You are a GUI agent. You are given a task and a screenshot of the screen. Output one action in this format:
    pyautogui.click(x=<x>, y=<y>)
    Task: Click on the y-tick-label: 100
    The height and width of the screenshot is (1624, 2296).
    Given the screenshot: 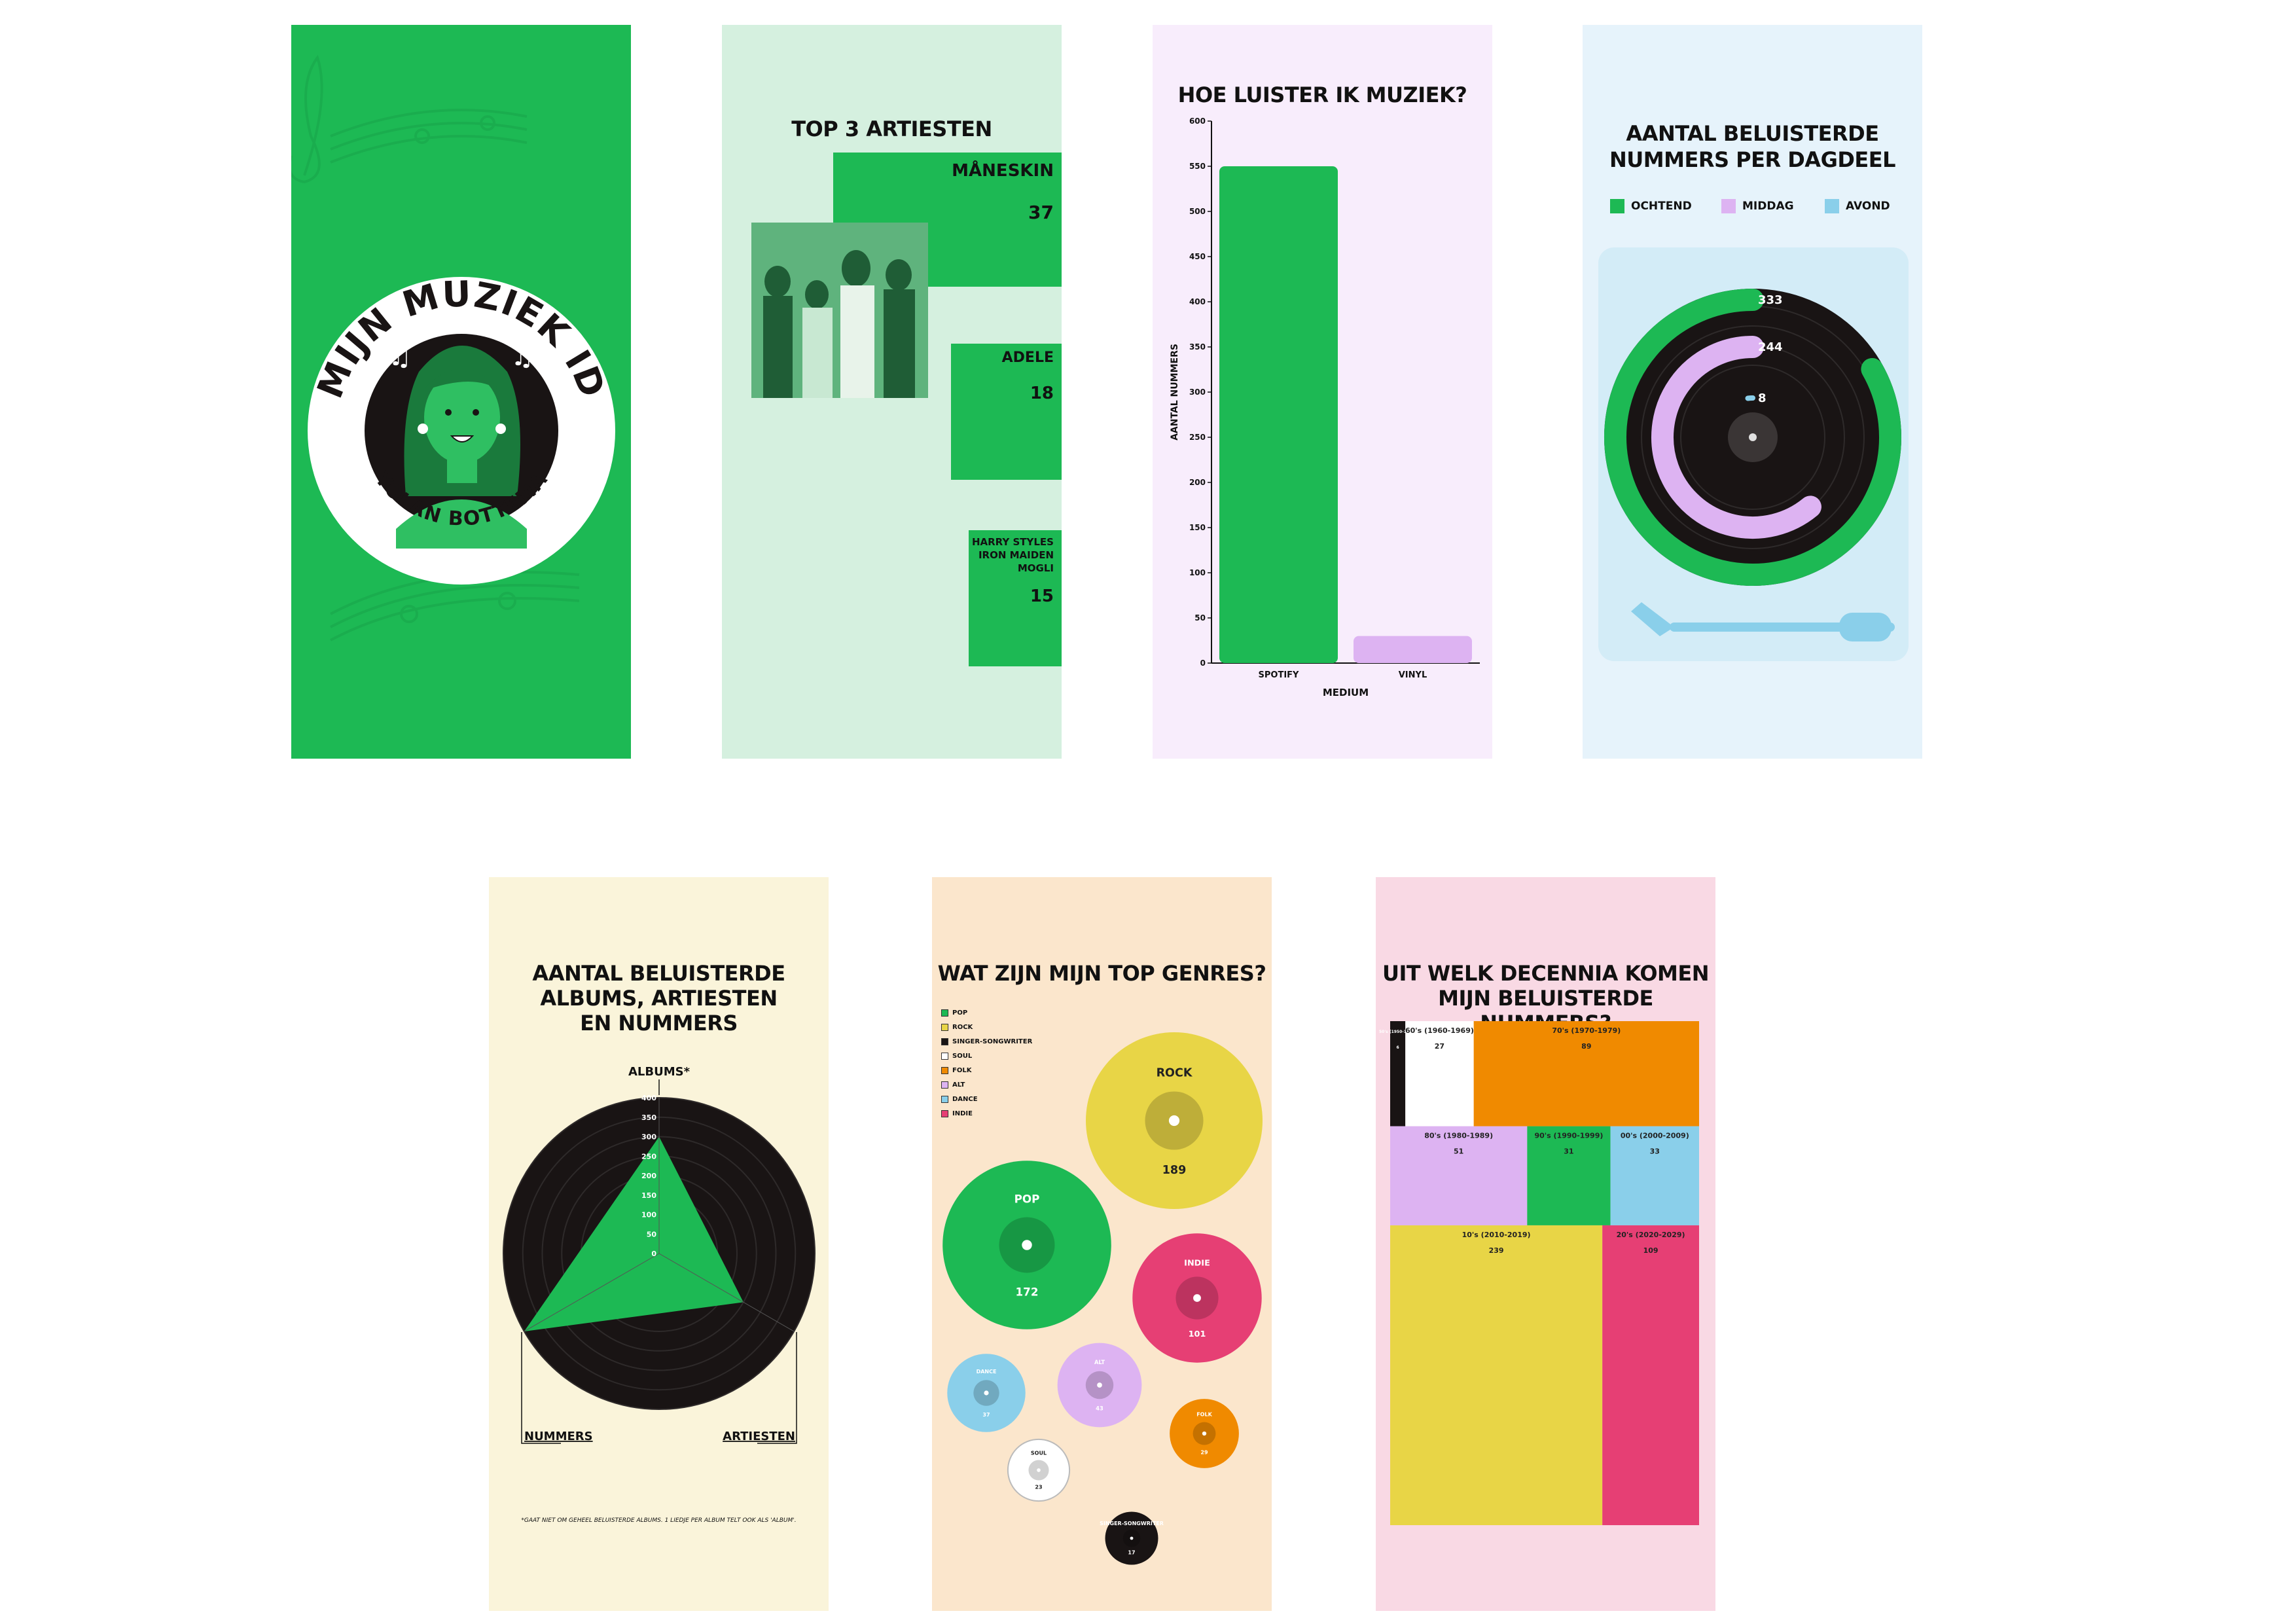 What is the action you would take?
    pyautogui.click(x=1197, y=572)
    